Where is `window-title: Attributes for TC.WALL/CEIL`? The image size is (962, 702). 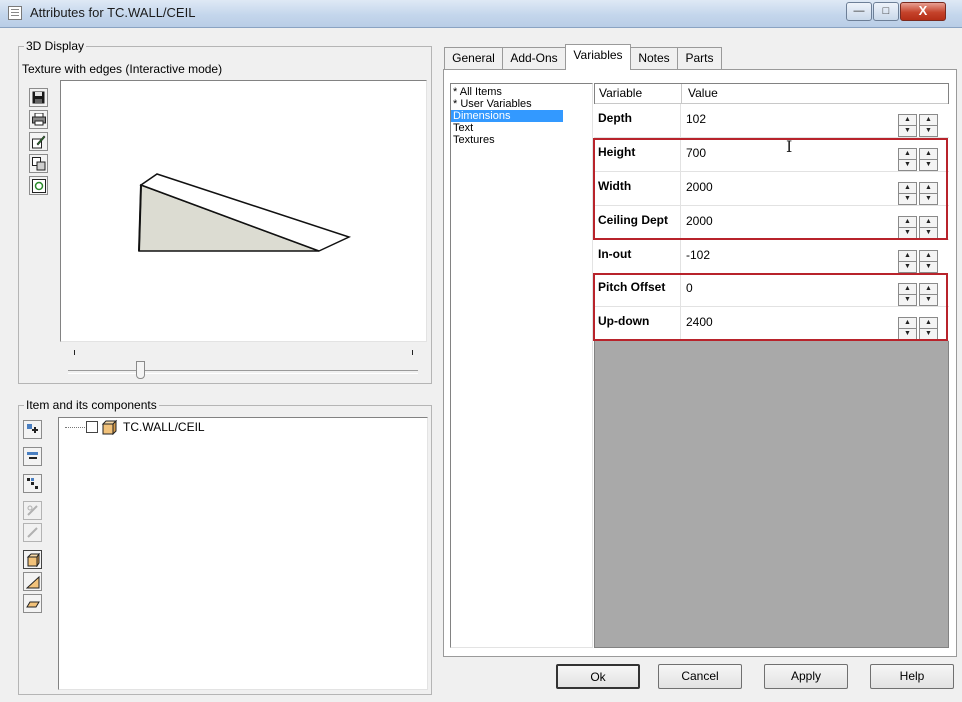
window-title: Attributes for TC.WALL/CEIL is located at coordinates (113, 12).